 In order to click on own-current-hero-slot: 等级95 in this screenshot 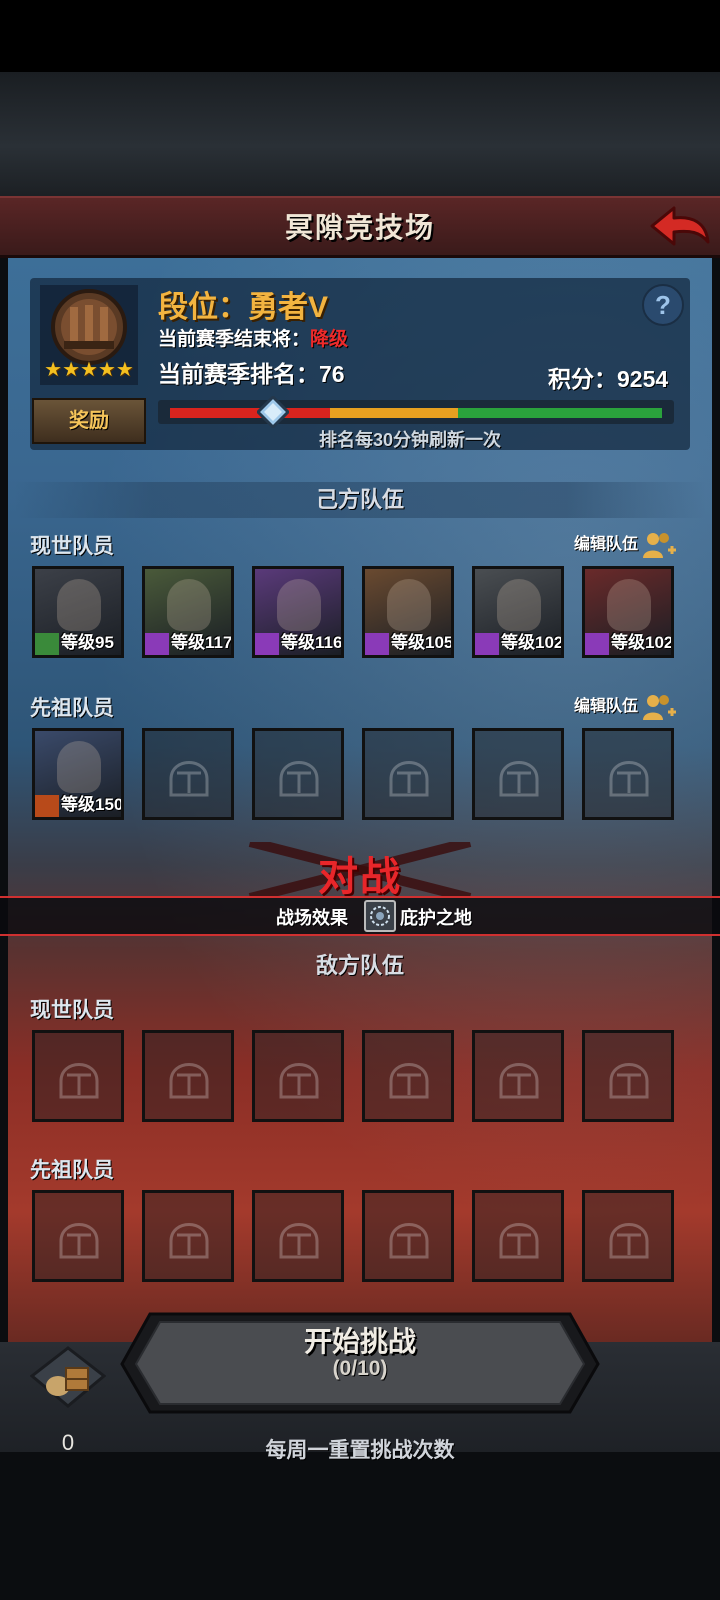, I will do `click(78, 612)`.